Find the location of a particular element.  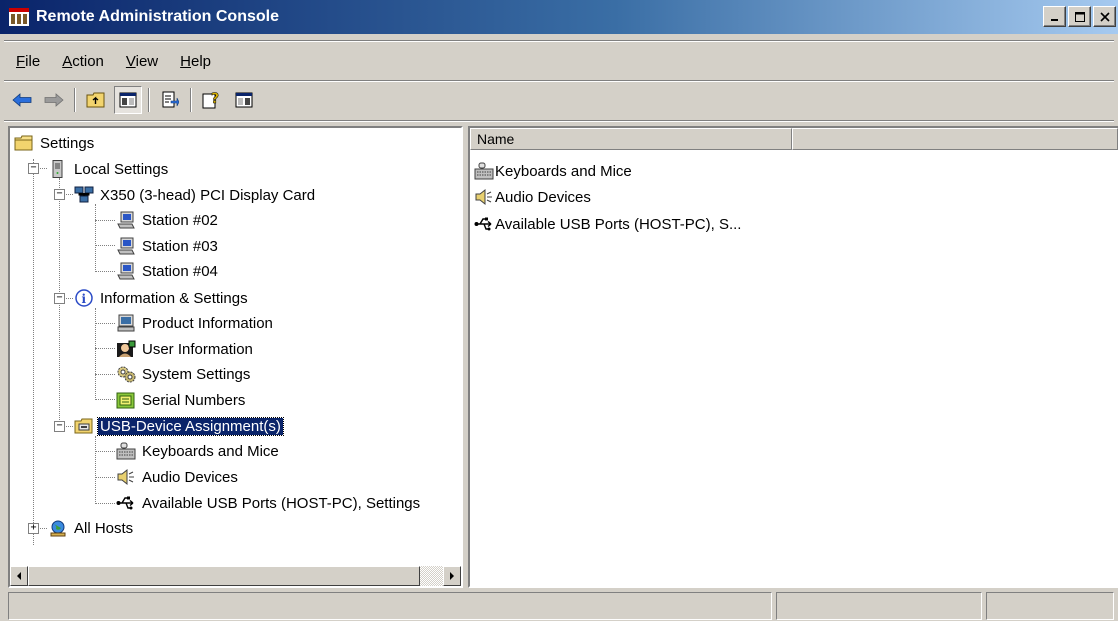

tree-item-label: Station #03 is located at coordinates (180, 246).